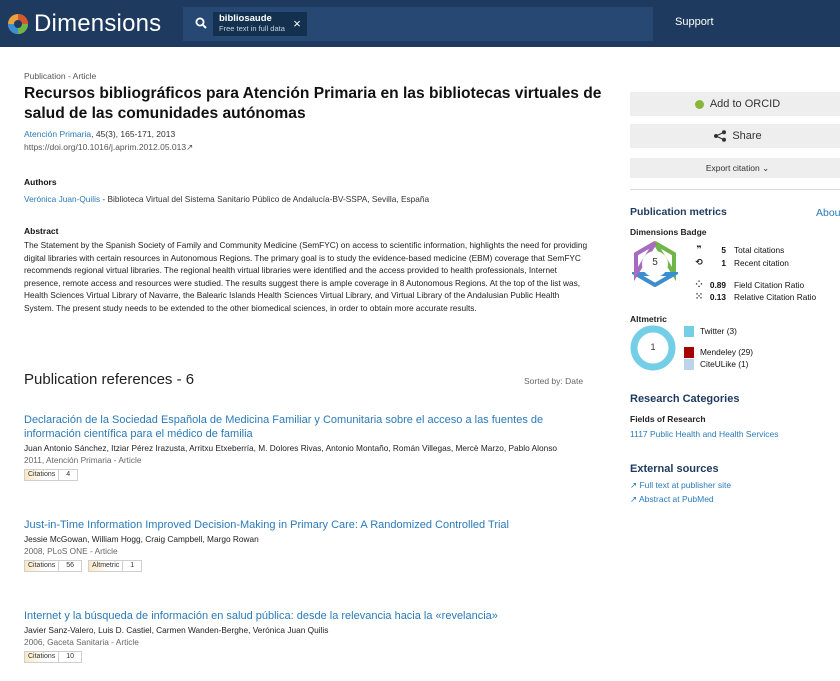 Image resolution: width=840 pixels, height=681 pixels. I want to click on metric-total-citations: ❞ 5 Total citations, so click(738, 249).